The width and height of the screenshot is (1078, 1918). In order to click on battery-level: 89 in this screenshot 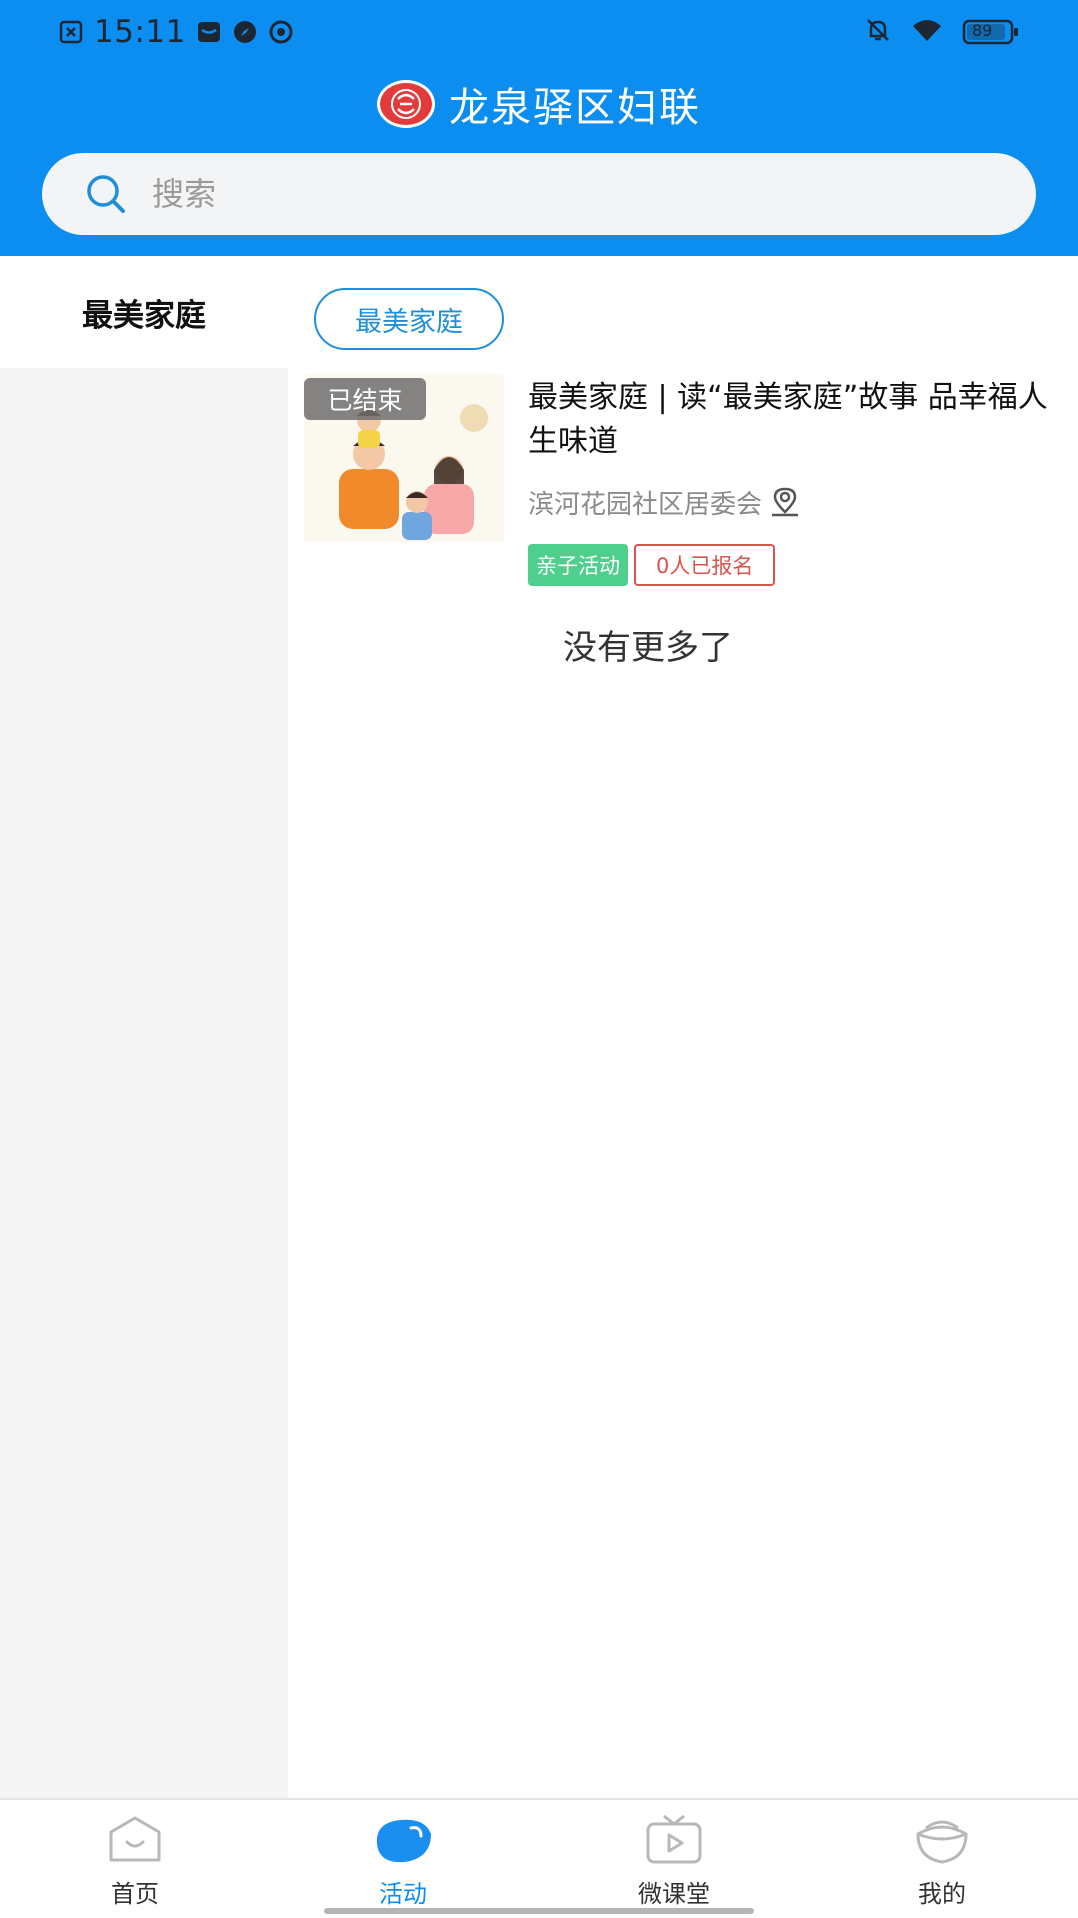, I will do `click(982, 30)`.